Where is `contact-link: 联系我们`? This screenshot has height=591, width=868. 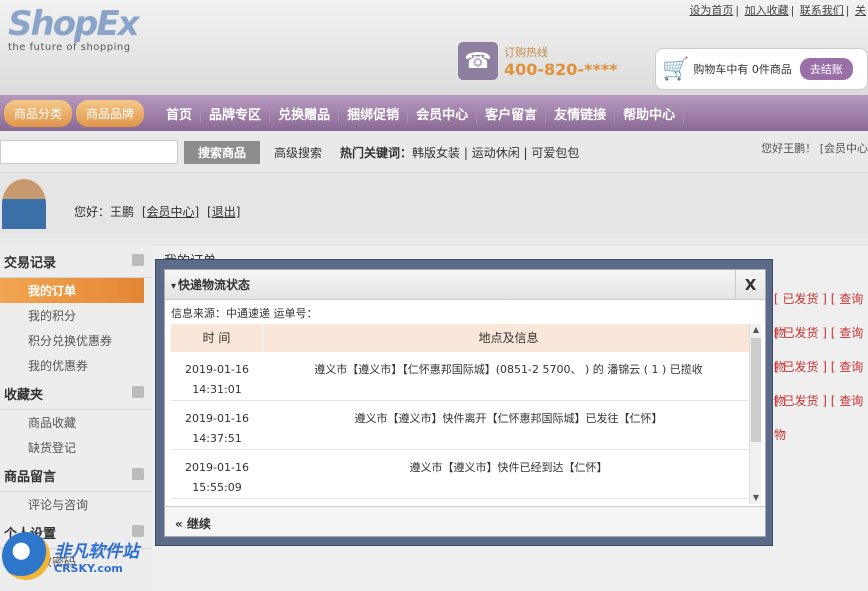 contact-link: 联系我们 is located at coordinates (822, 10).